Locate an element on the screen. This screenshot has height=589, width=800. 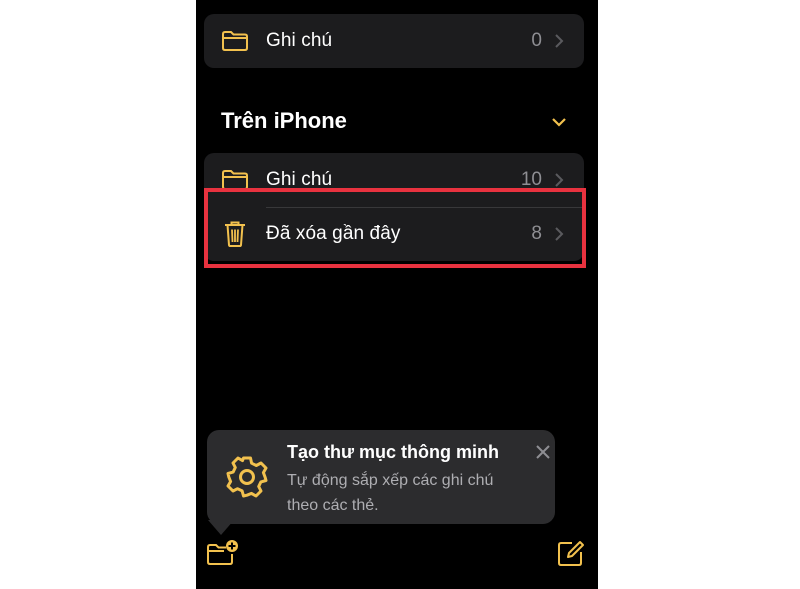
new-folder-icon is located at coordinates (222, 554).